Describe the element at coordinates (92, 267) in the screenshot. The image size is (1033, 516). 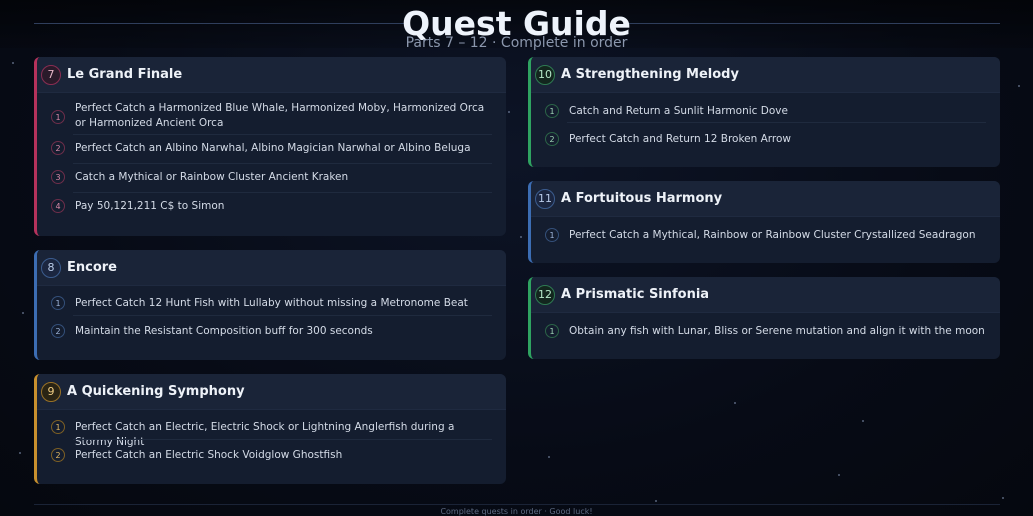
I see `quest-title: Encore` at that location.